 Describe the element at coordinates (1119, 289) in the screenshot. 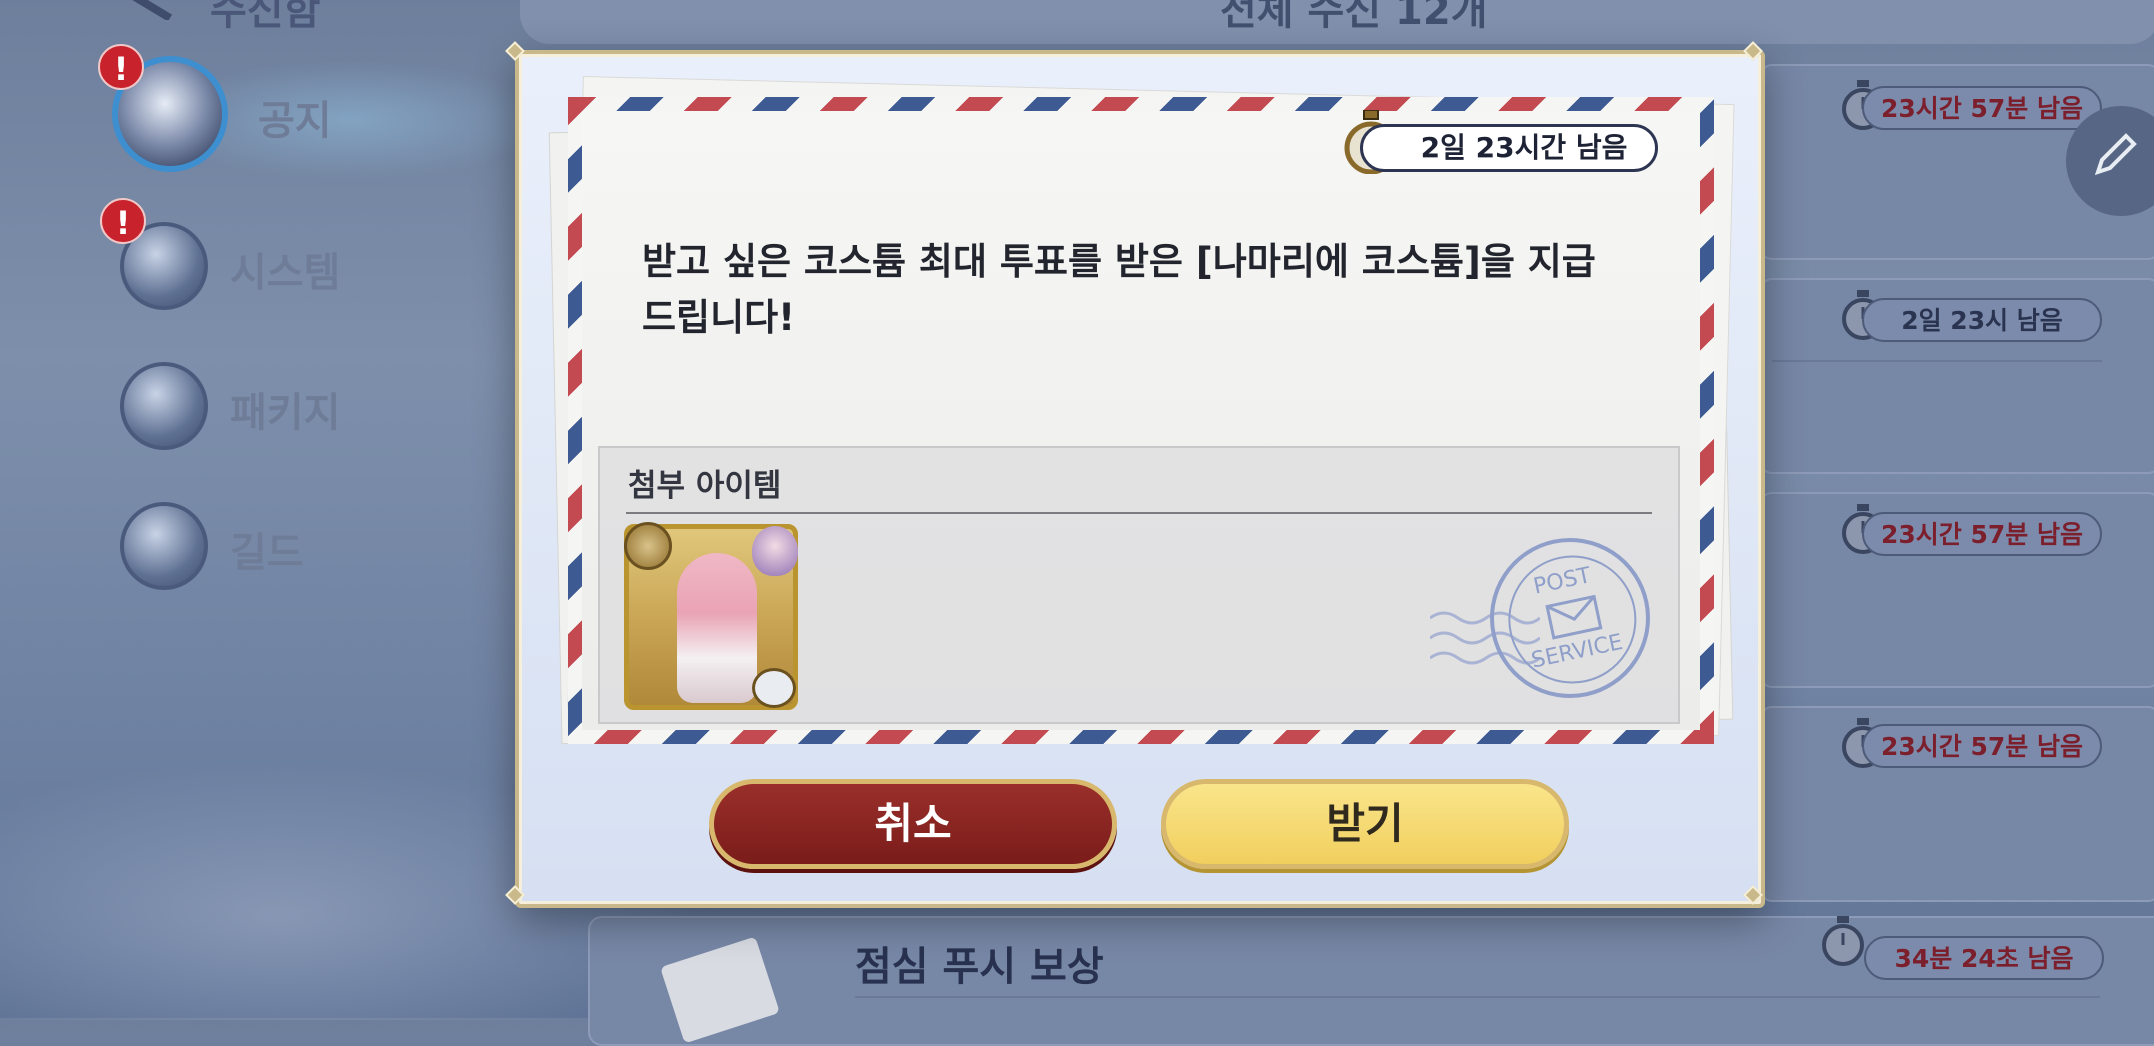

I see `mail-message: 받고 싶은 코스튬 최대 투표를 받은 [나마리에 코스튬]을 지급 드립니다!` at that location.